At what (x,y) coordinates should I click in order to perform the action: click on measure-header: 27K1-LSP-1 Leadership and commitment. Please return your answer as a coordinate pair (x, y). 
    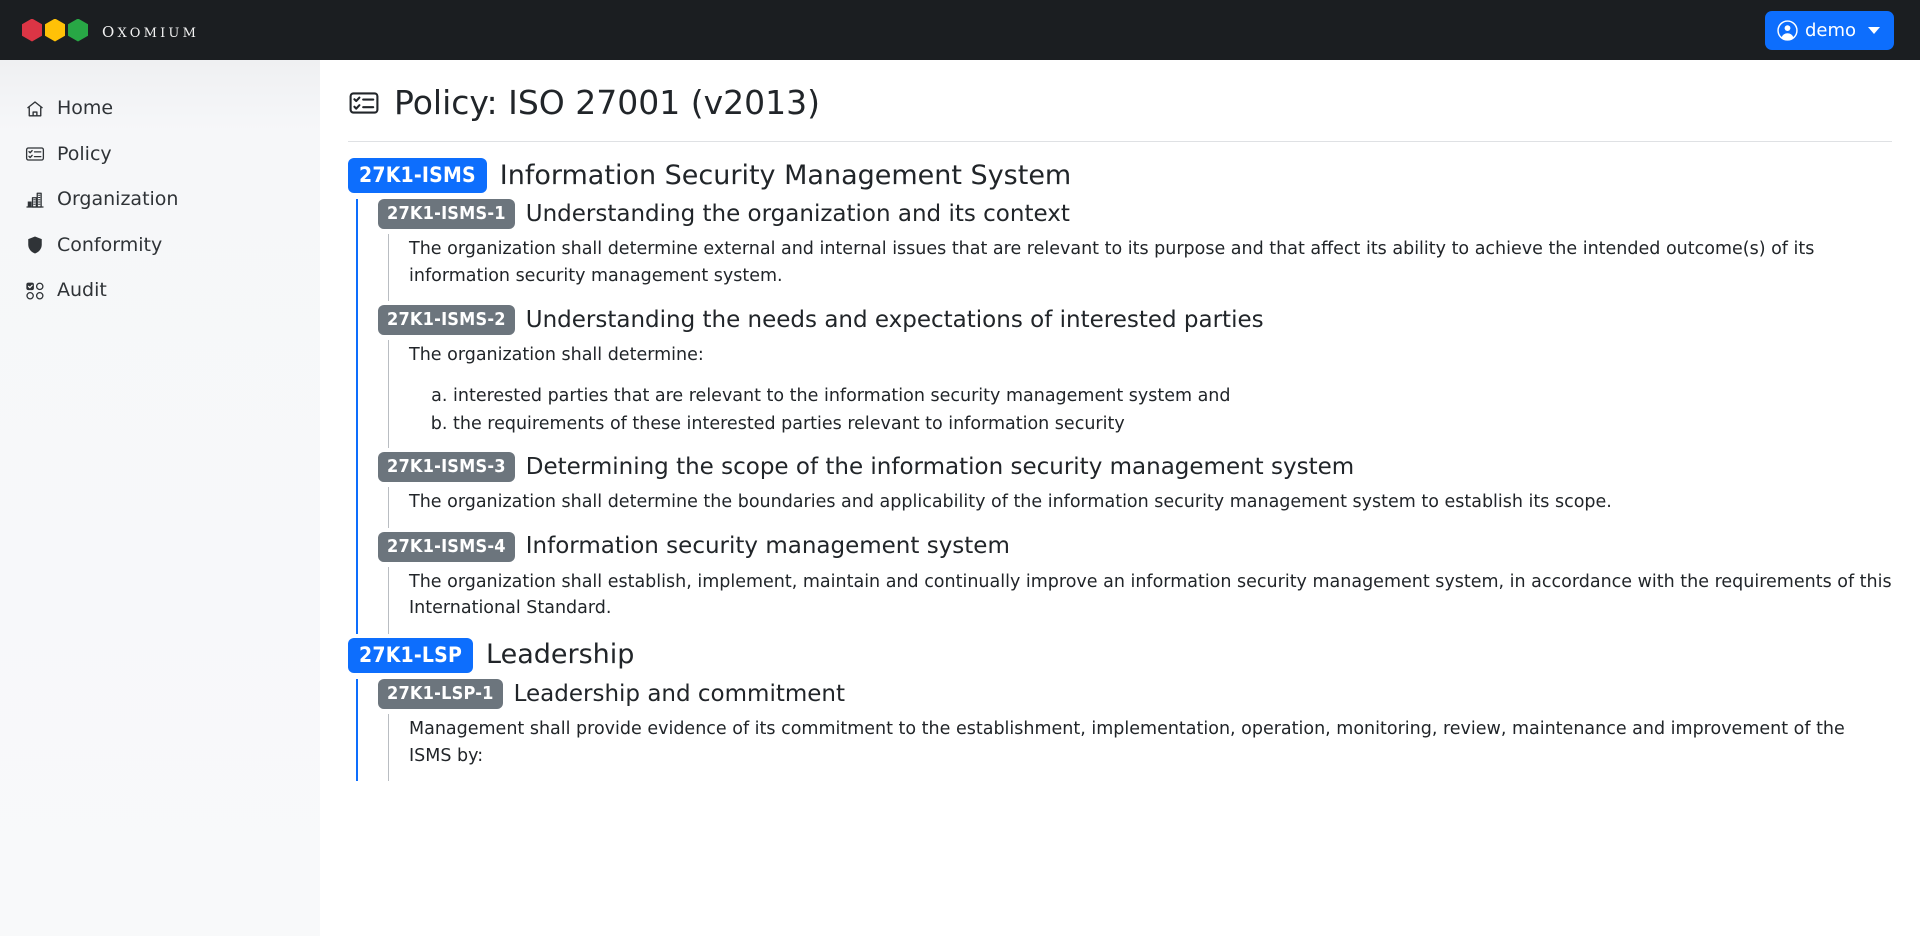
    Looking at the image, I should click on (1135, 694).